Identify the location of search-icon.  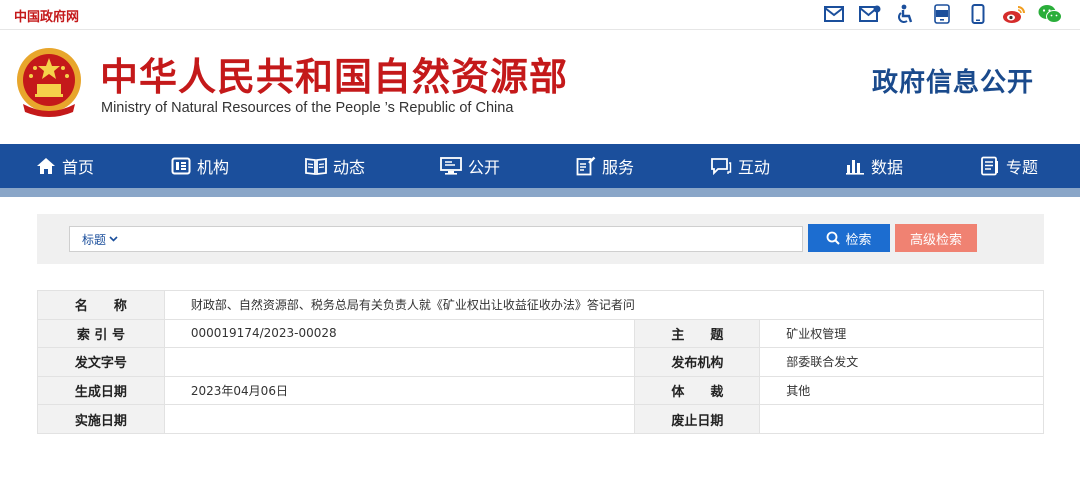
(834, 238).